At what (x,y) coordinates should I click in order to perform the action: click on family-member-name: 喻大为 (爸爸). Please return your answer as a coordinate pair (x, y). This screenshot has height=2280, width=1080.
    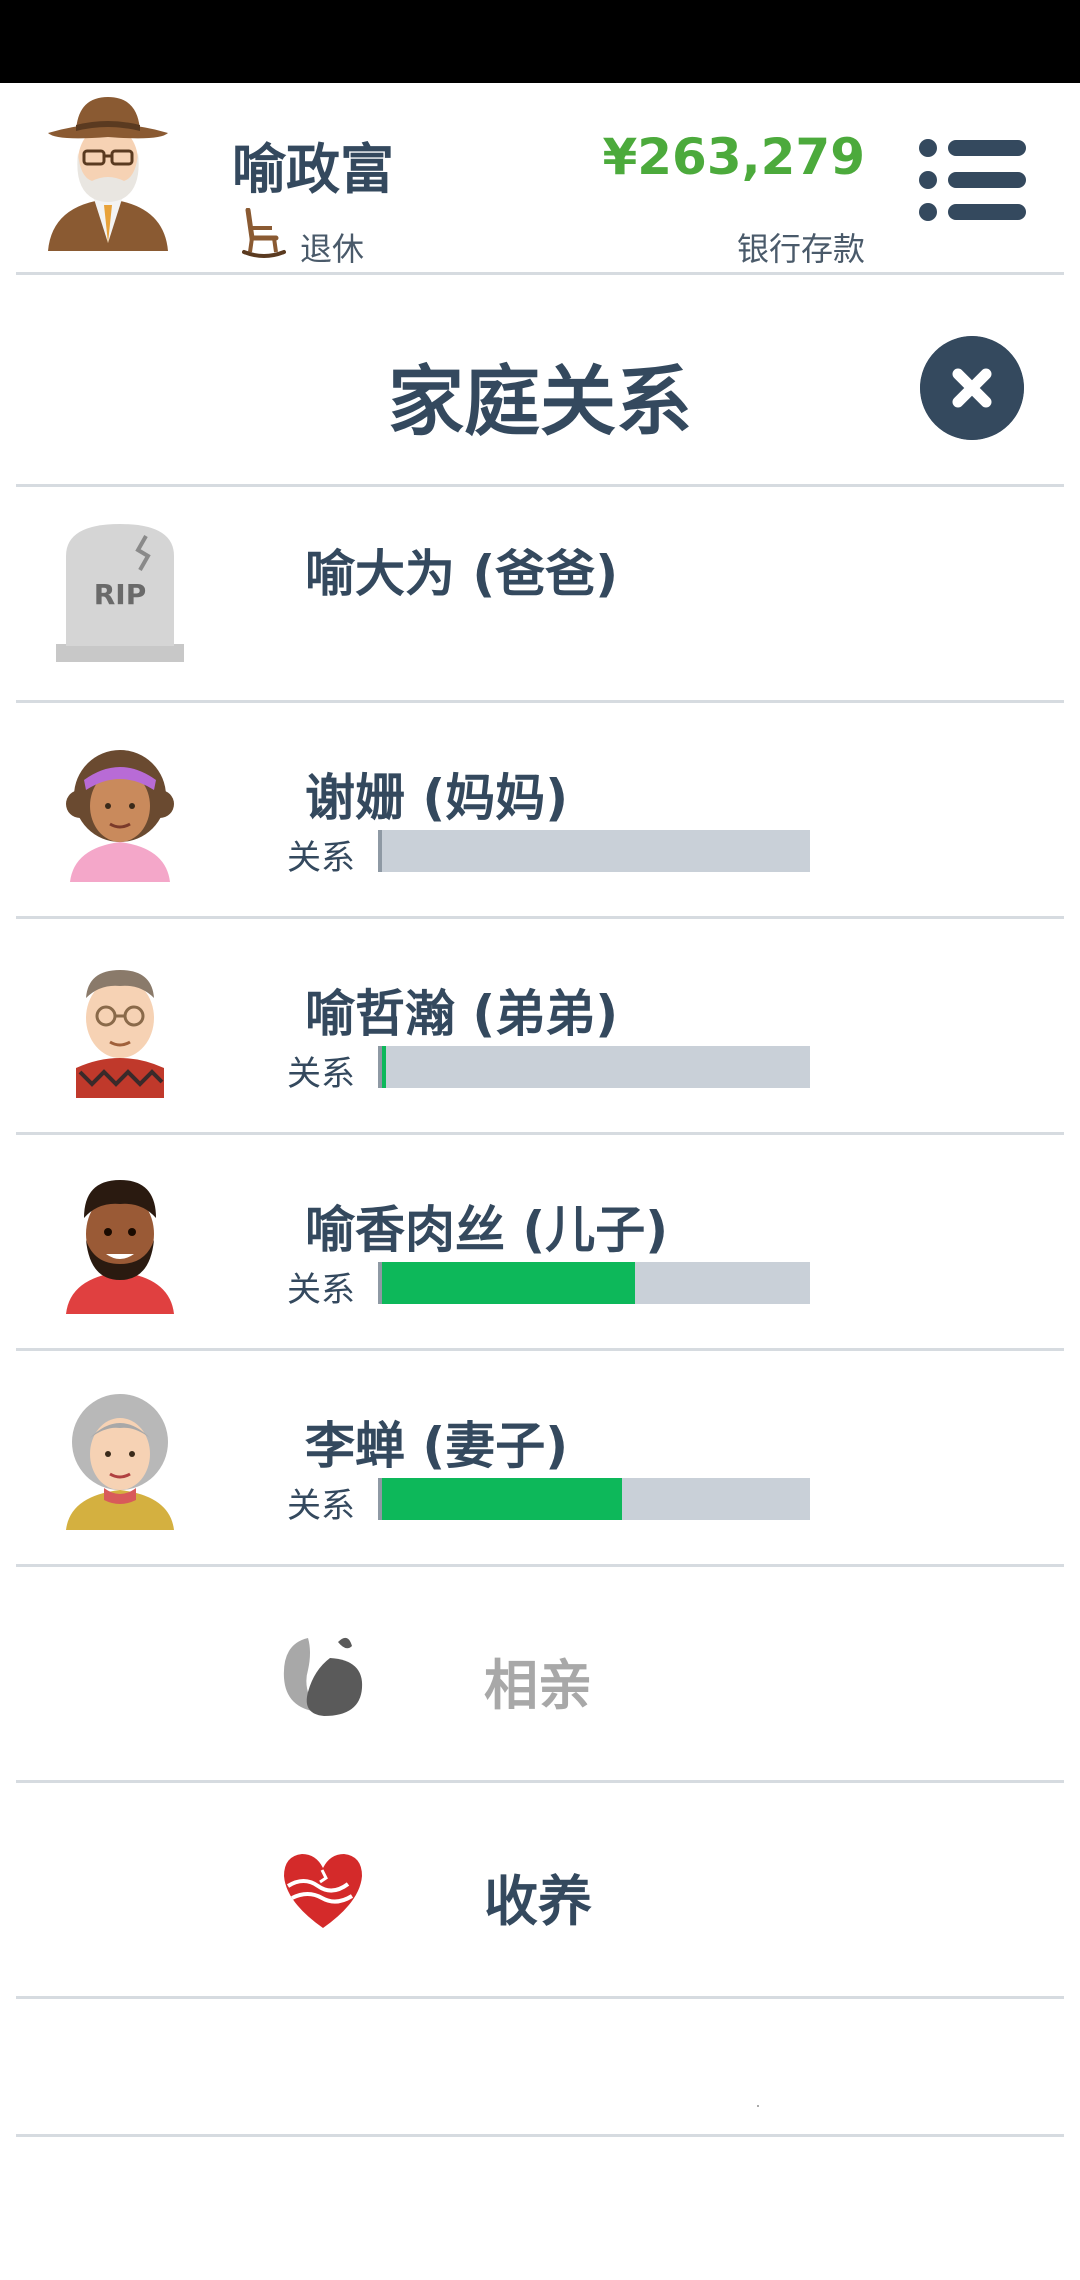
    Looking at the image, I should click on (462, 574).